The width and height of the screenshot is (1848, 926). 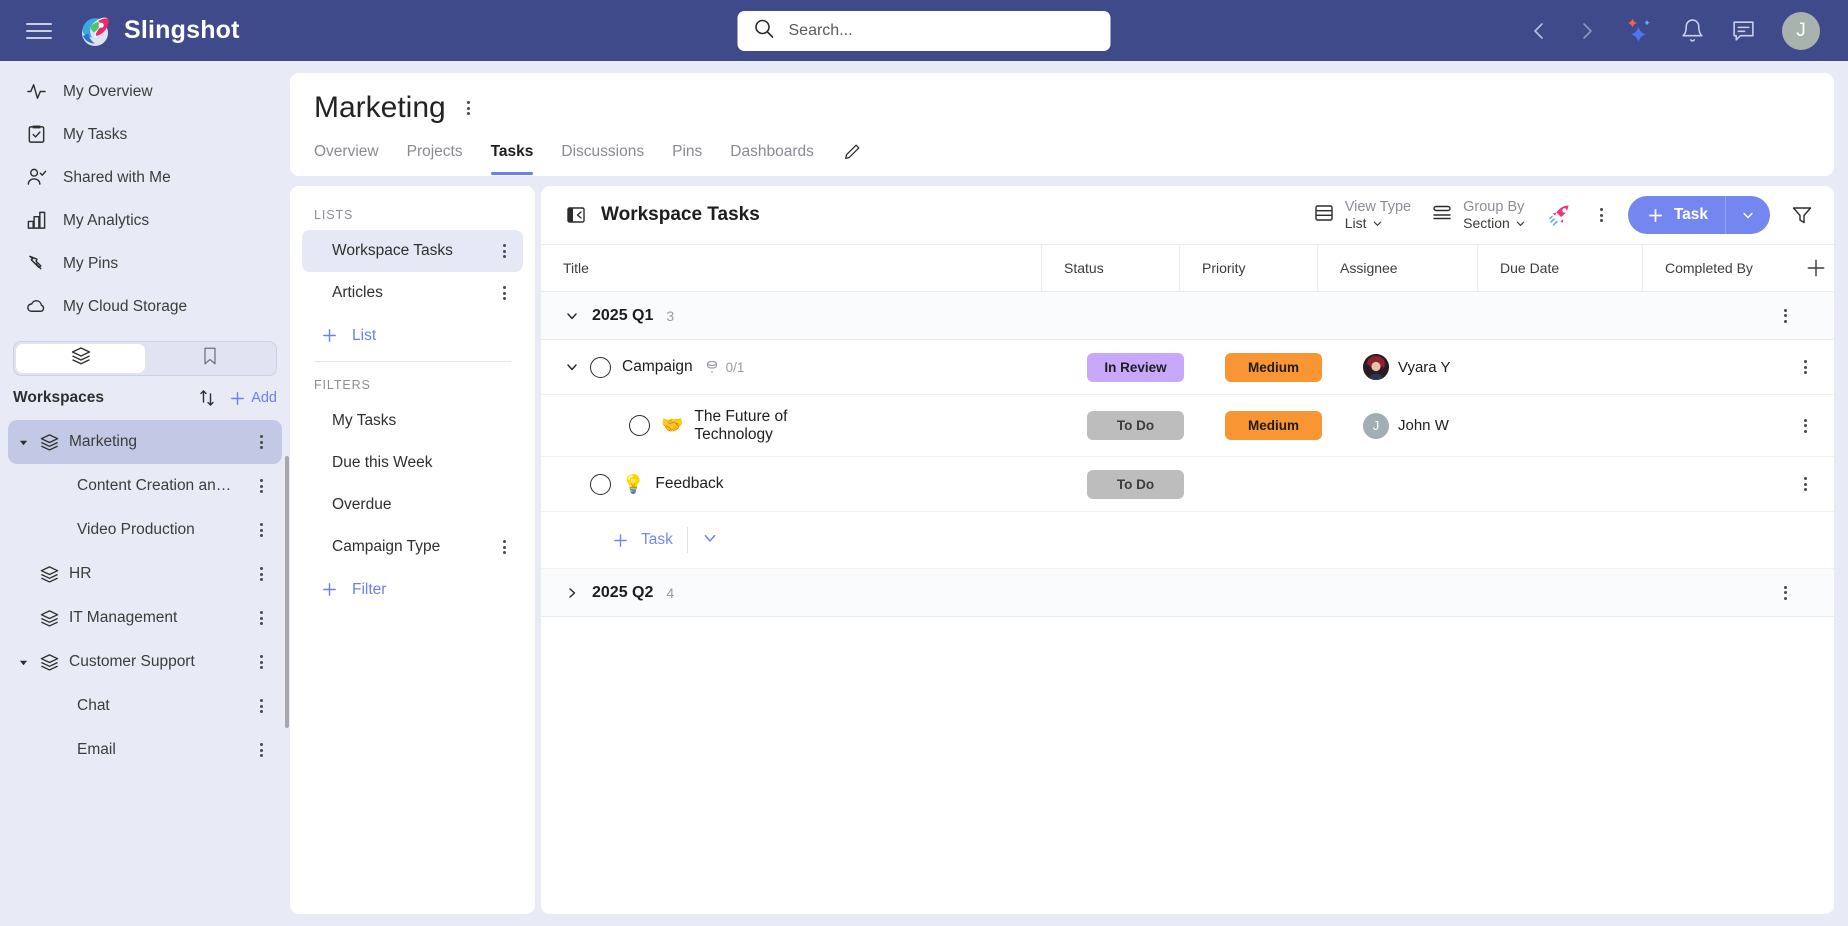 I want to click on search-box, so click(x=924, y=30).